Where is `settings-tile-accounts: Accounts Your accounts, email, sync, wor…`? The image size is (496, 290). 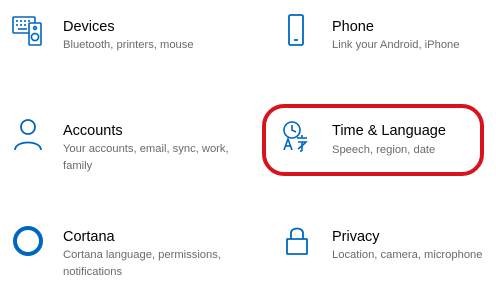
settings-tile-accounts: Accounts Your accounts, email, sync, wor… is located at coordinates (127, 149).